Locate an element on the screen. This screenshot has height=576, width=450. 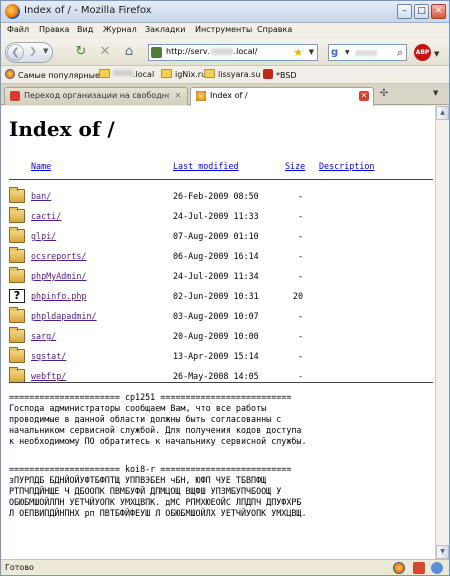
network-status-icon is located at coordinates (437, 568).